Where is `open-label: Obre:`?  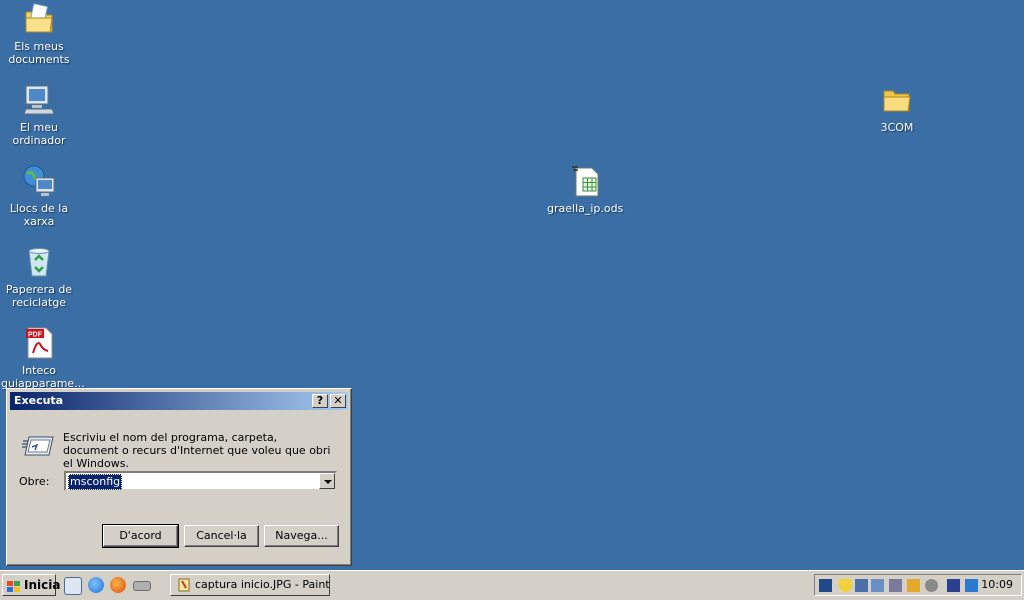 open-label: Obre: is located at coordinates (34, 481).